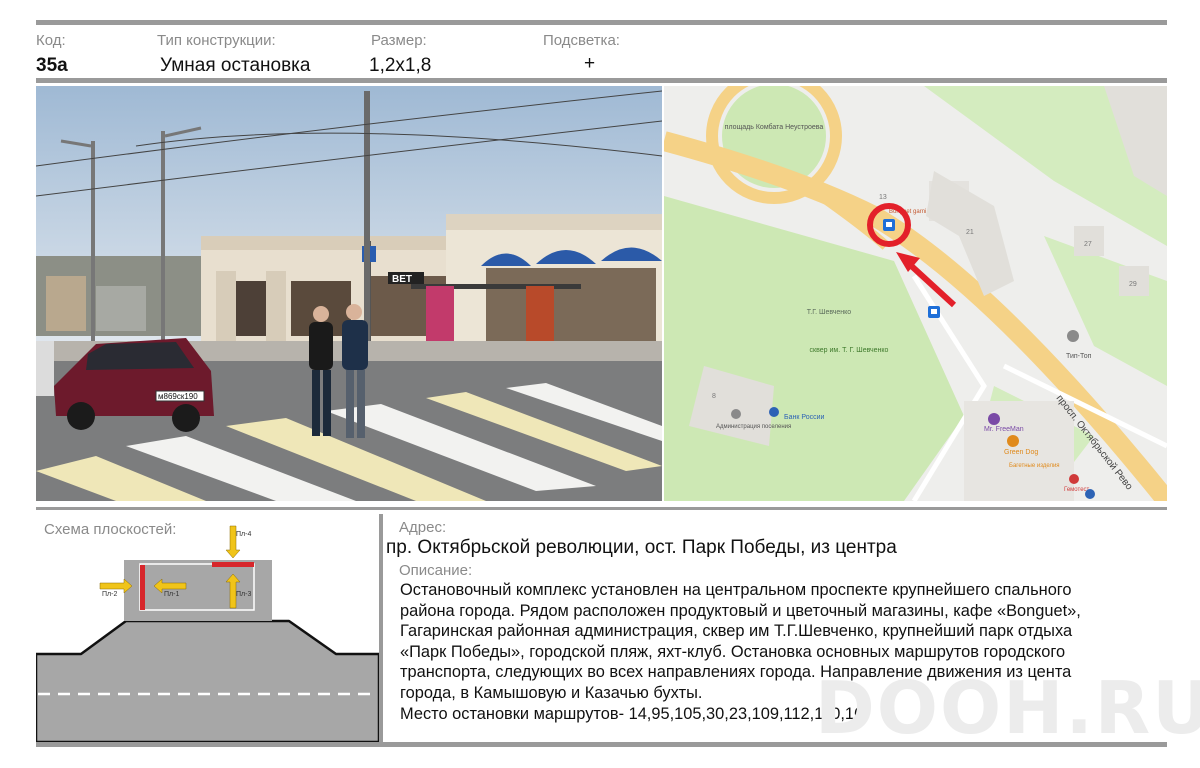  I want to click on bottom-rule, so click(601, 744).